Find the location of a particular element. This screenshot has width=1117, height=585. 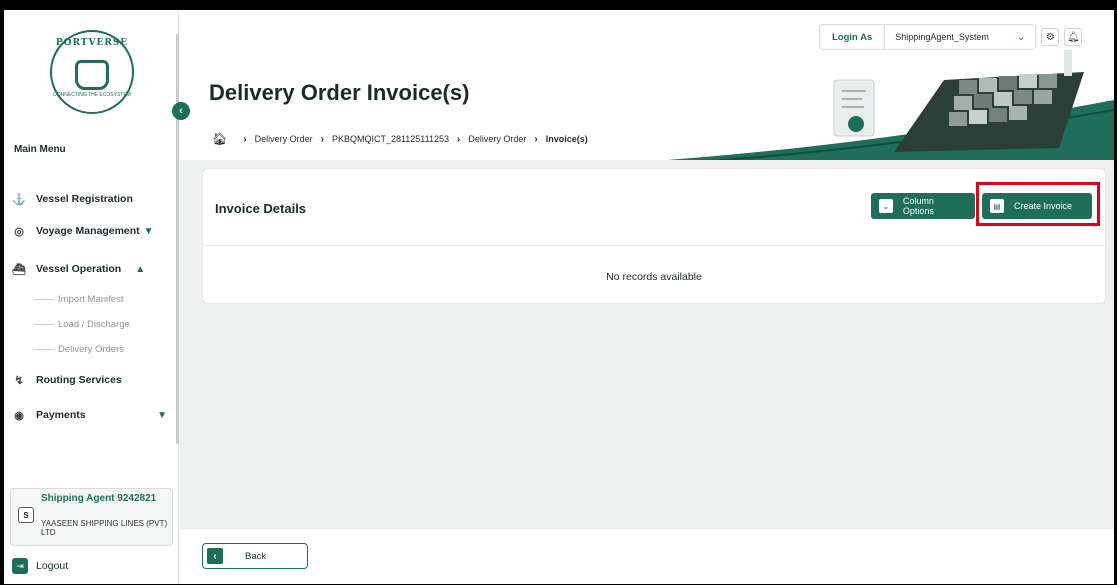

column-options-label: Column Options is located at coordinates (918, 206).